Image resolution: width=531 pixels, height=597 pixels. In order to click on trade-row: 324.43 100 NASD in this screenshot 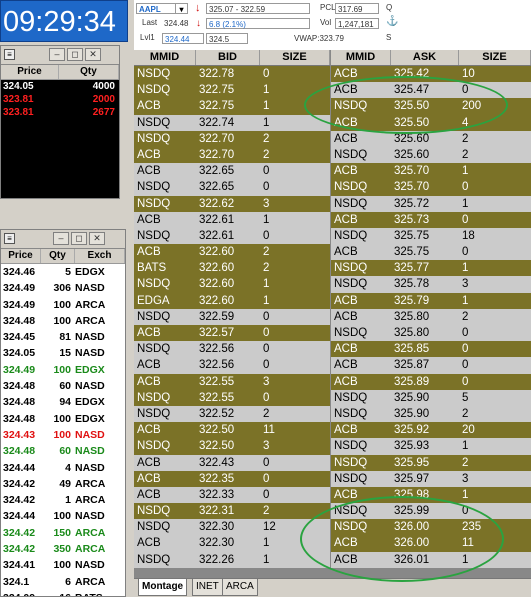, I will do `click(63, 435)`.